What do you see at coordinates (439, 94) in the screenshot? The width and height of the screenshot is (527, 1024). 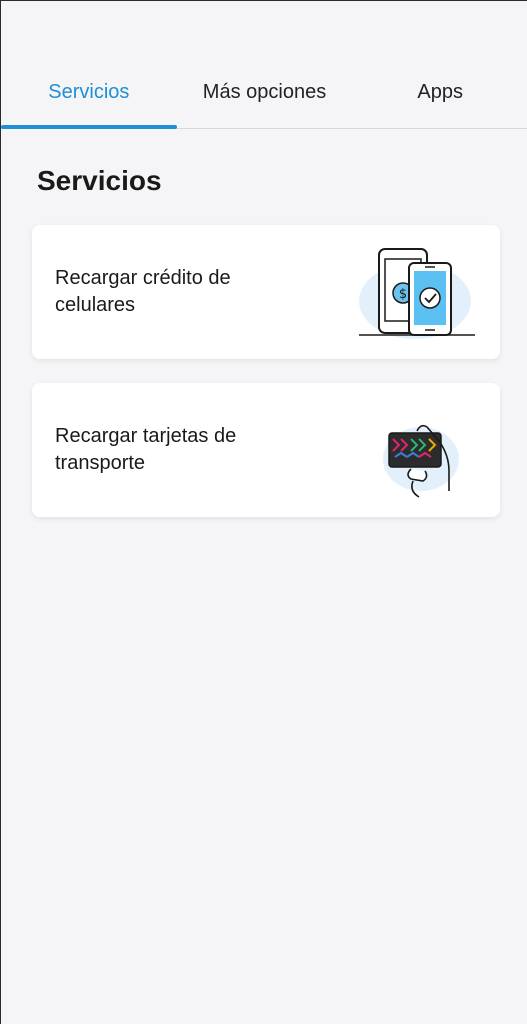 I see `tab-apps: Apps` at bounding box center [439, 94].